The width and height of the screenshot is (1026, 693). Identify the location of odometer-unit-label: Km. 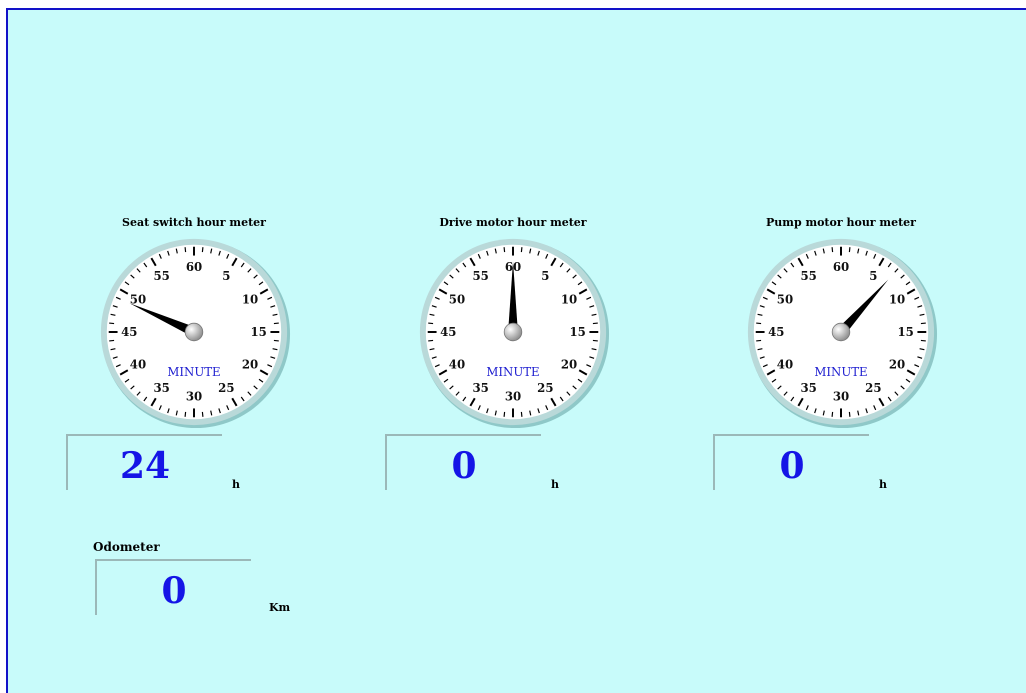
(280, 607).